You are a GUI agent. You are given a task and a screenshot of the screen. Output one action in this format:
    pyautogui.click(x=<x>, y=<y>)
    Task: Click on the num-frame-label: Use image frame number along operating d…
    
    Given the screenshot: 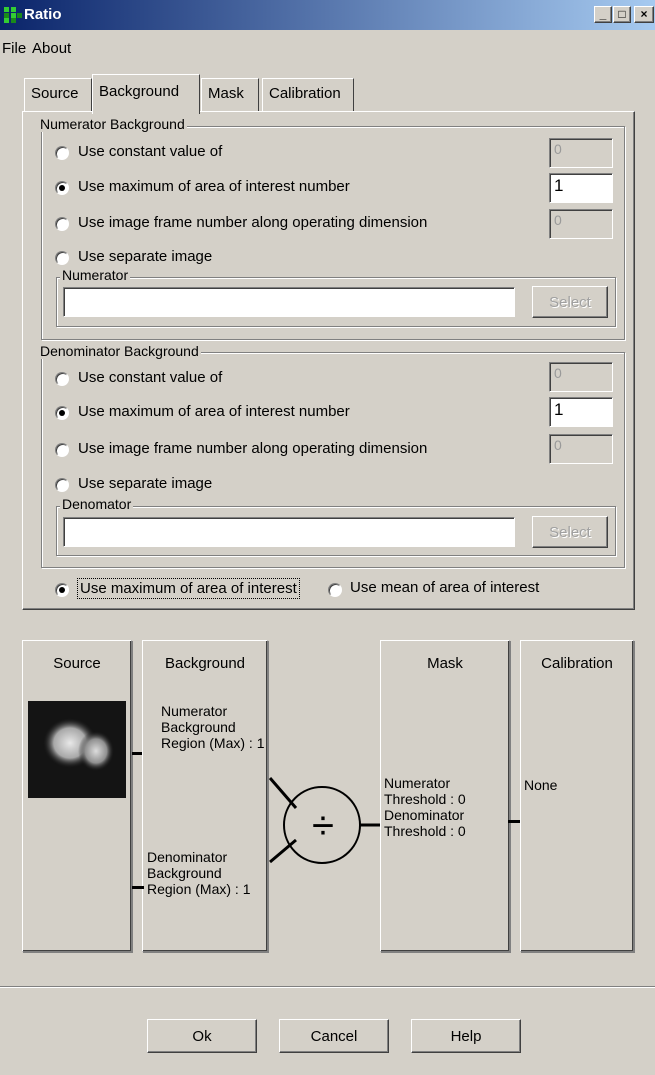 What is the action you would take?
    pyautogui.click(x=253, y=222)
    